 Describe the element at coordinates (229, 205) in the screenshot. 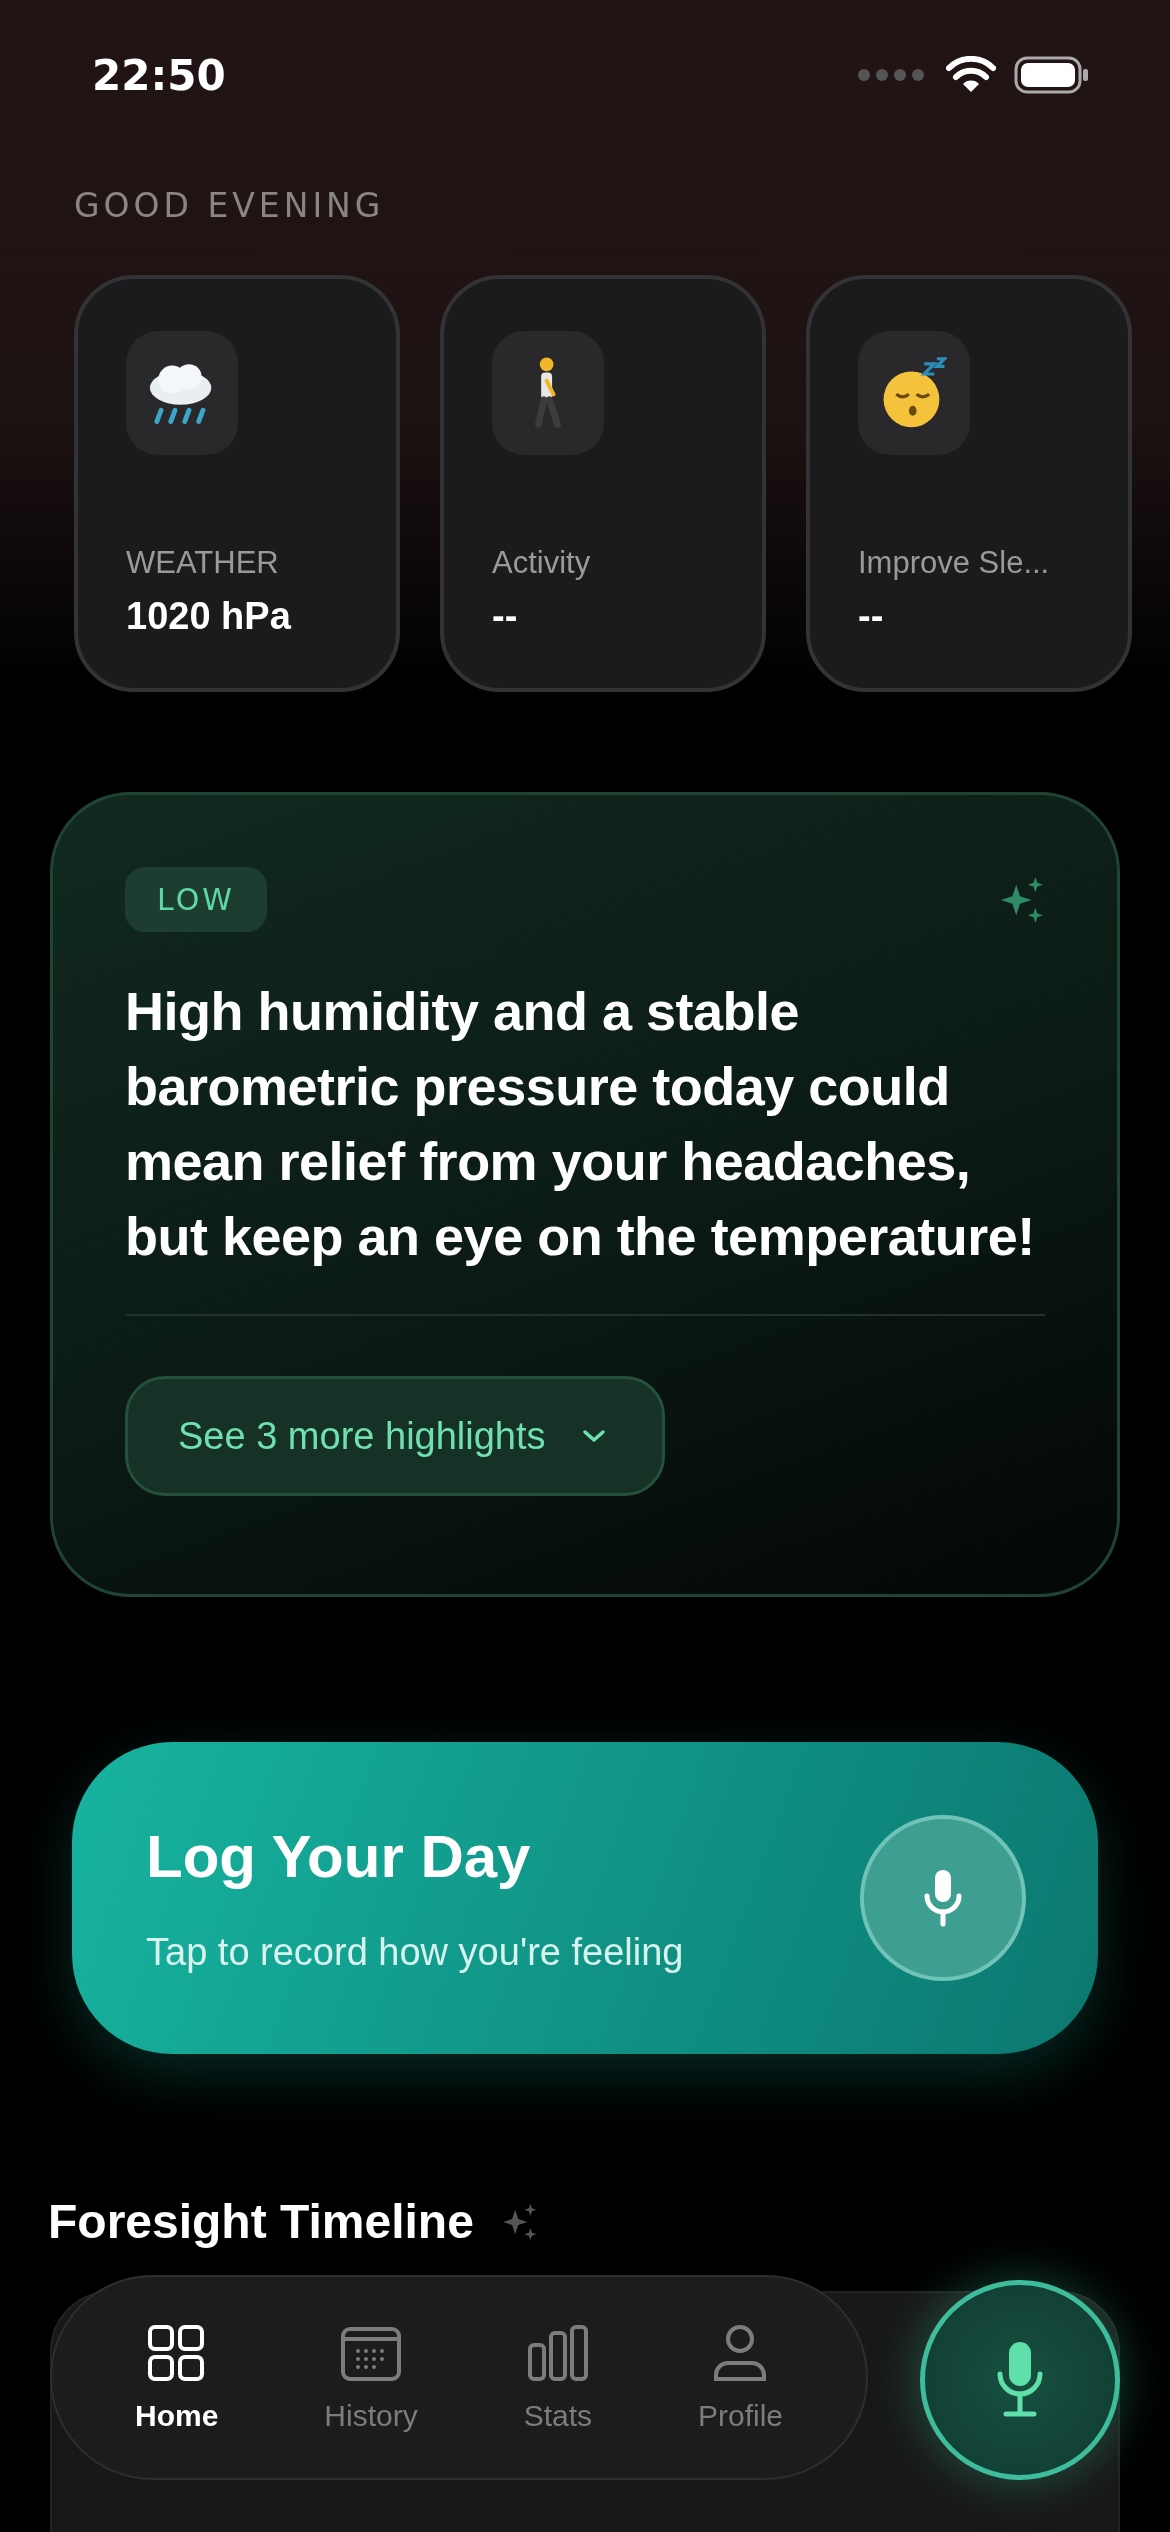

I see `greeting-heading: GOOD EVENING` at that location.